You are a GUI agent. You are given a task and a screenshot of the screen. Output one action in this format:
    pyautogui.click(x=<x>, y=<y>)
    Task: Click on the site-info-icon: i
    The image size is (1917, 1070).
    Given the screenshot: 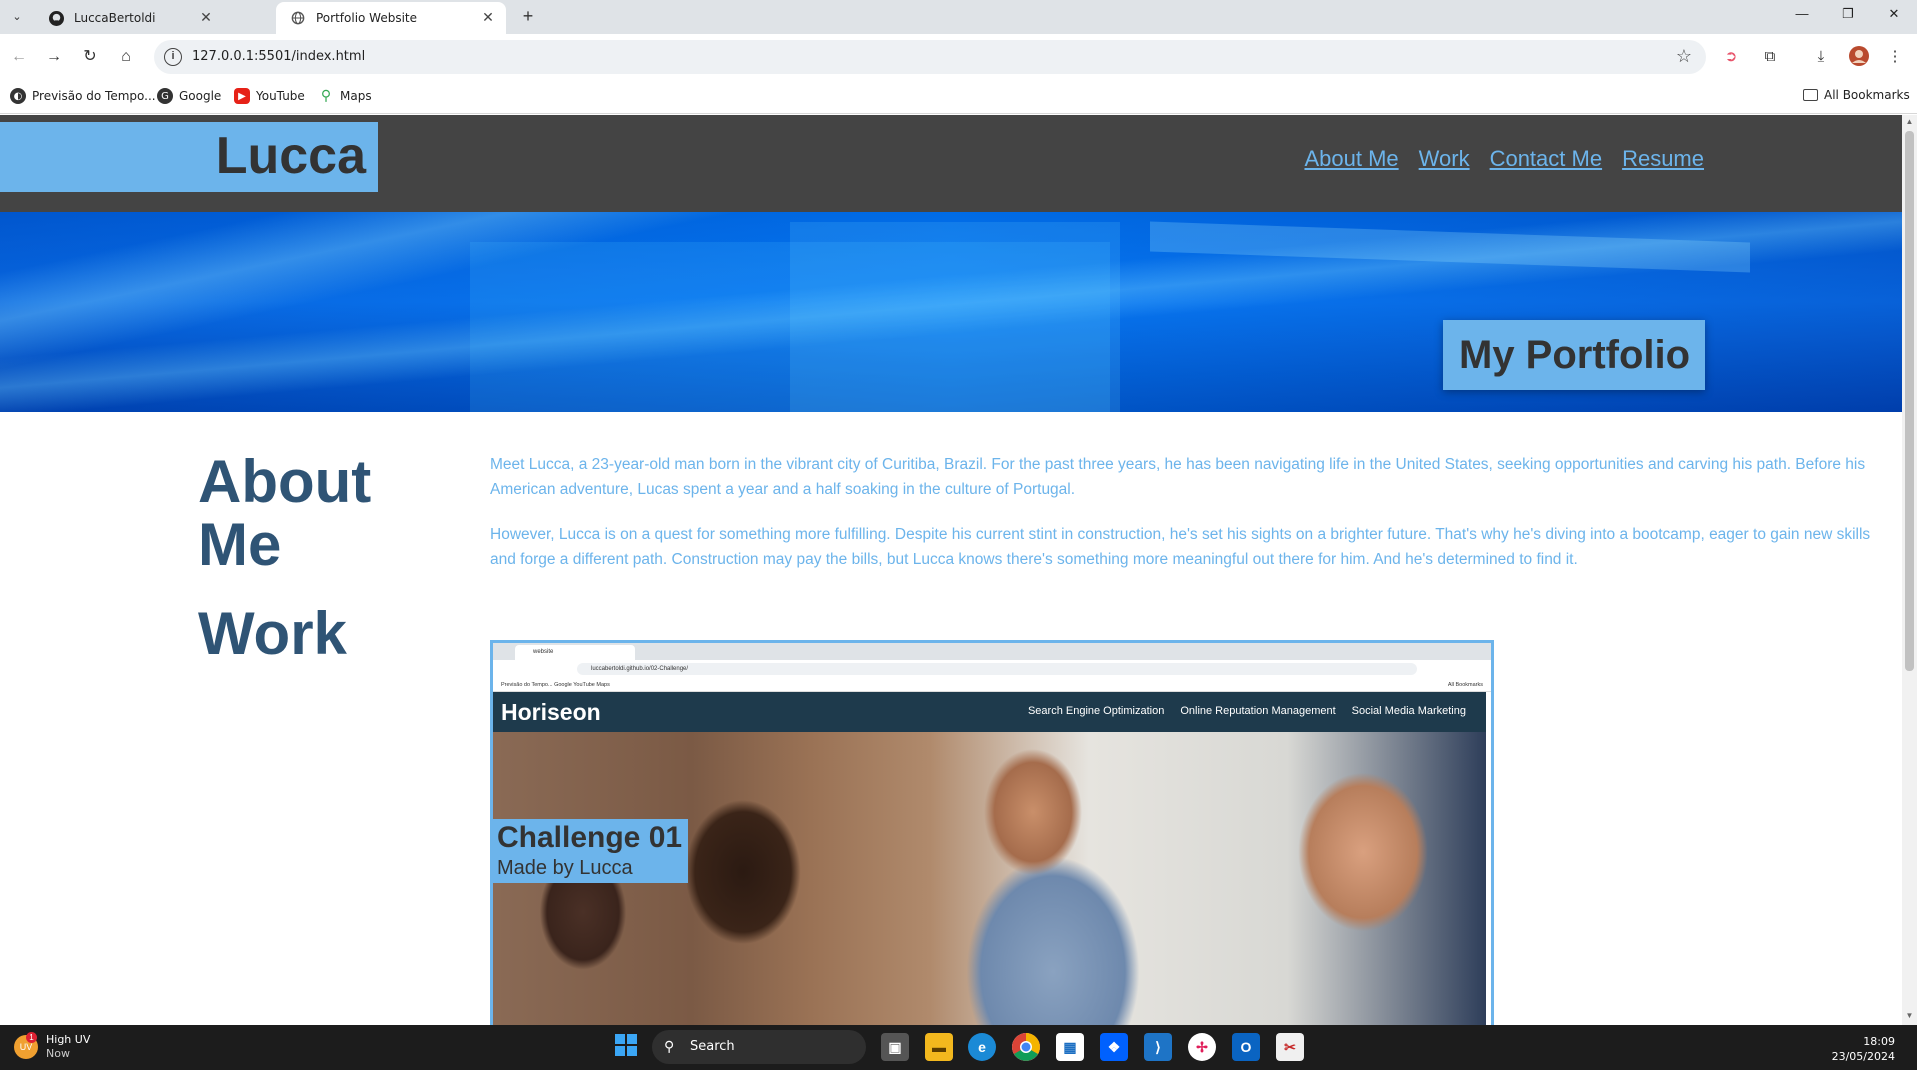 What is the action you would take?
    pyautogui.click(x=173, y=57)
    